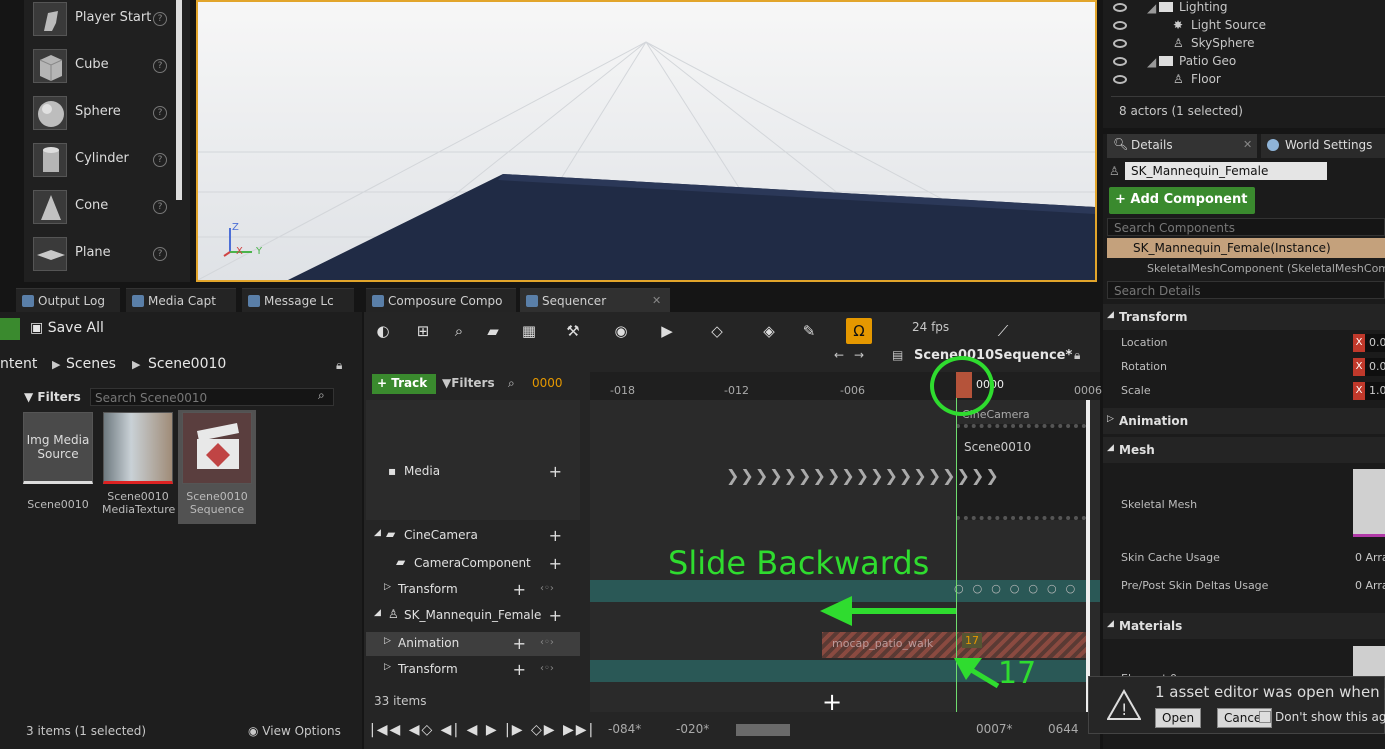 The width and height of the screenshot is (1385, 749). What do you see at coordinates (1244, 626) in the screenshot?
I see `section-materials: ◢ Materials` at bounding box center [1244, 626].